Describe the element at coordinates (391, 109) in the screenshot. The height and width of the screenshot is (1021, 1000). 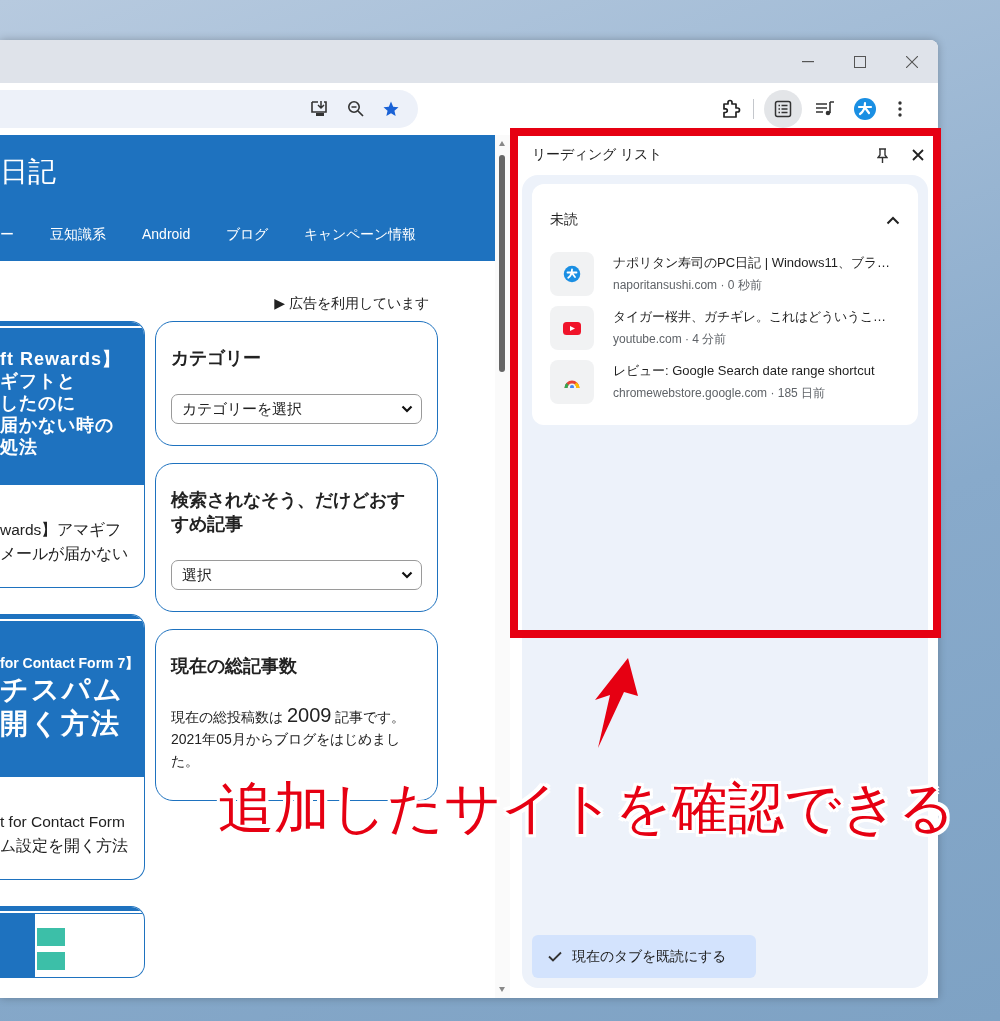
I see `star-icon` at that location.